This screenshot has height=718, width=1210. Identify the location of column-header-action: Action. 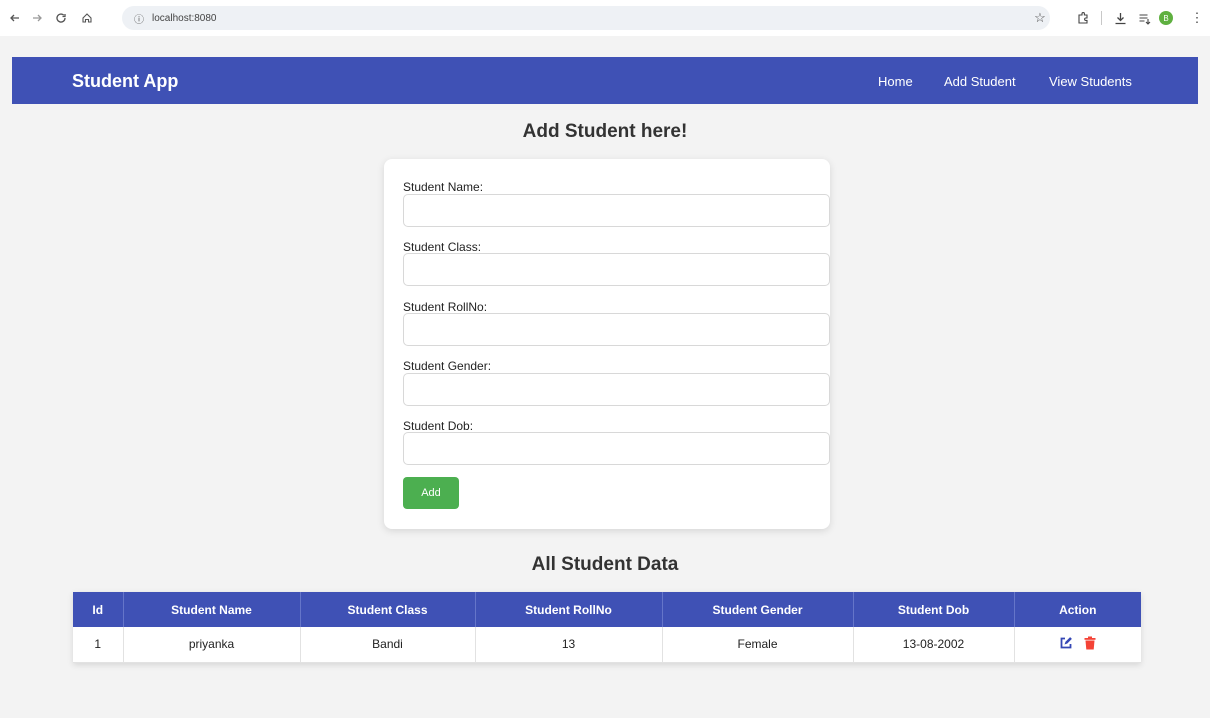
(1077, 609).